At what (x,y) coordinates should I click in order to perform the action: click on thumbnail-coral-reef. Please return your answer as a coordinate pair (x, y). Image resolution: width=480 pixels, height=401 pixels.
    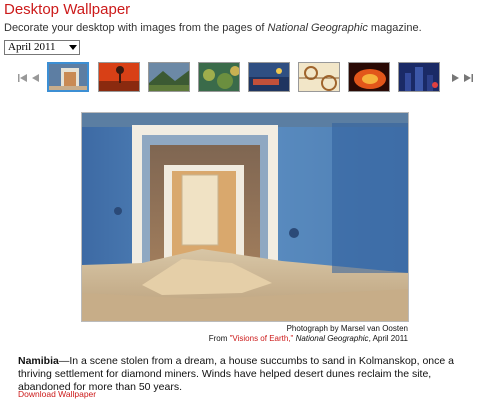
    Looking at the image, I should click on (219, 77).